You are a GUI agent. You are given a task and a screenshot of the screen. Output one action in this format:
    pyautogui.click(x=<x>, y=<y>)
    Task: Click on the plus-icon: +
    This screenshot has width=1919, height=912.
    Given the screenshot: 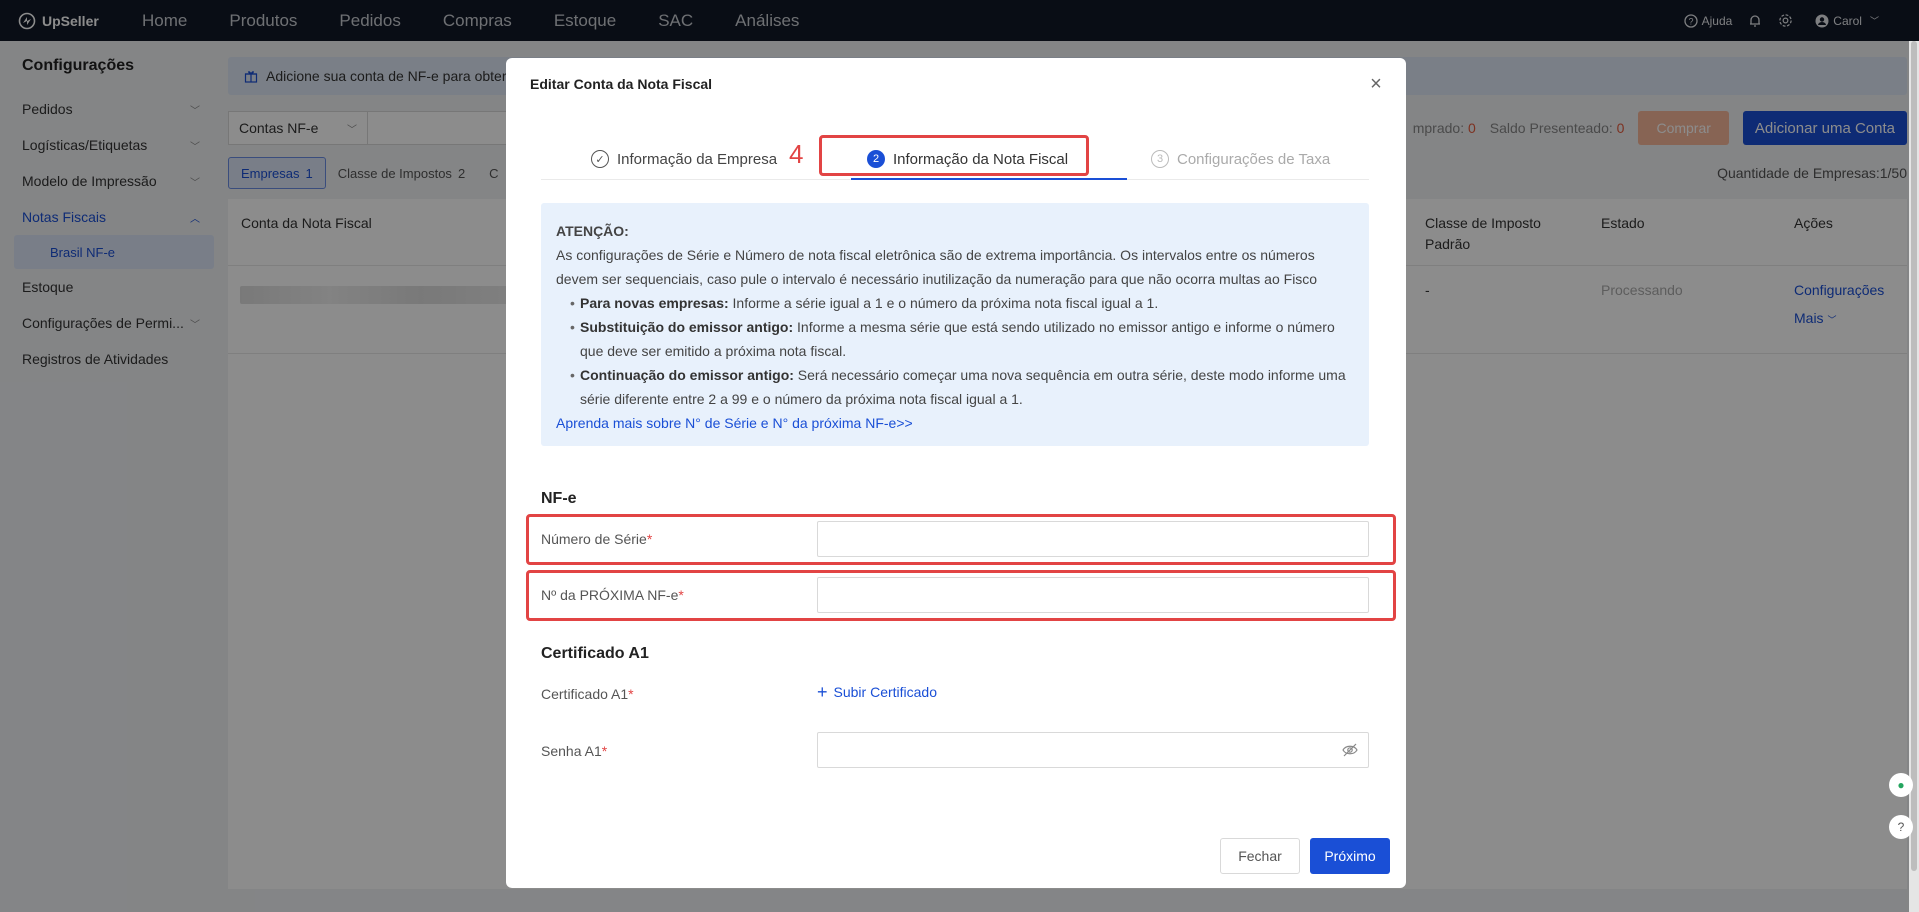 What is the action you would take?
    pyautogui.click(x=822, y=692)
    